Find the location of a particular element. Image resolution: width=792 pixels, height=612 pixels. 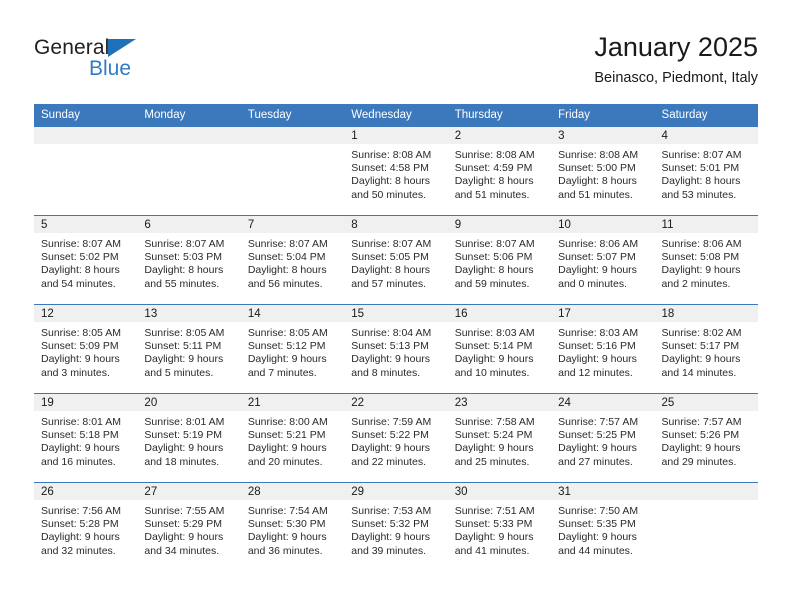

day-number: 3 is located at coordinates (603, 135).